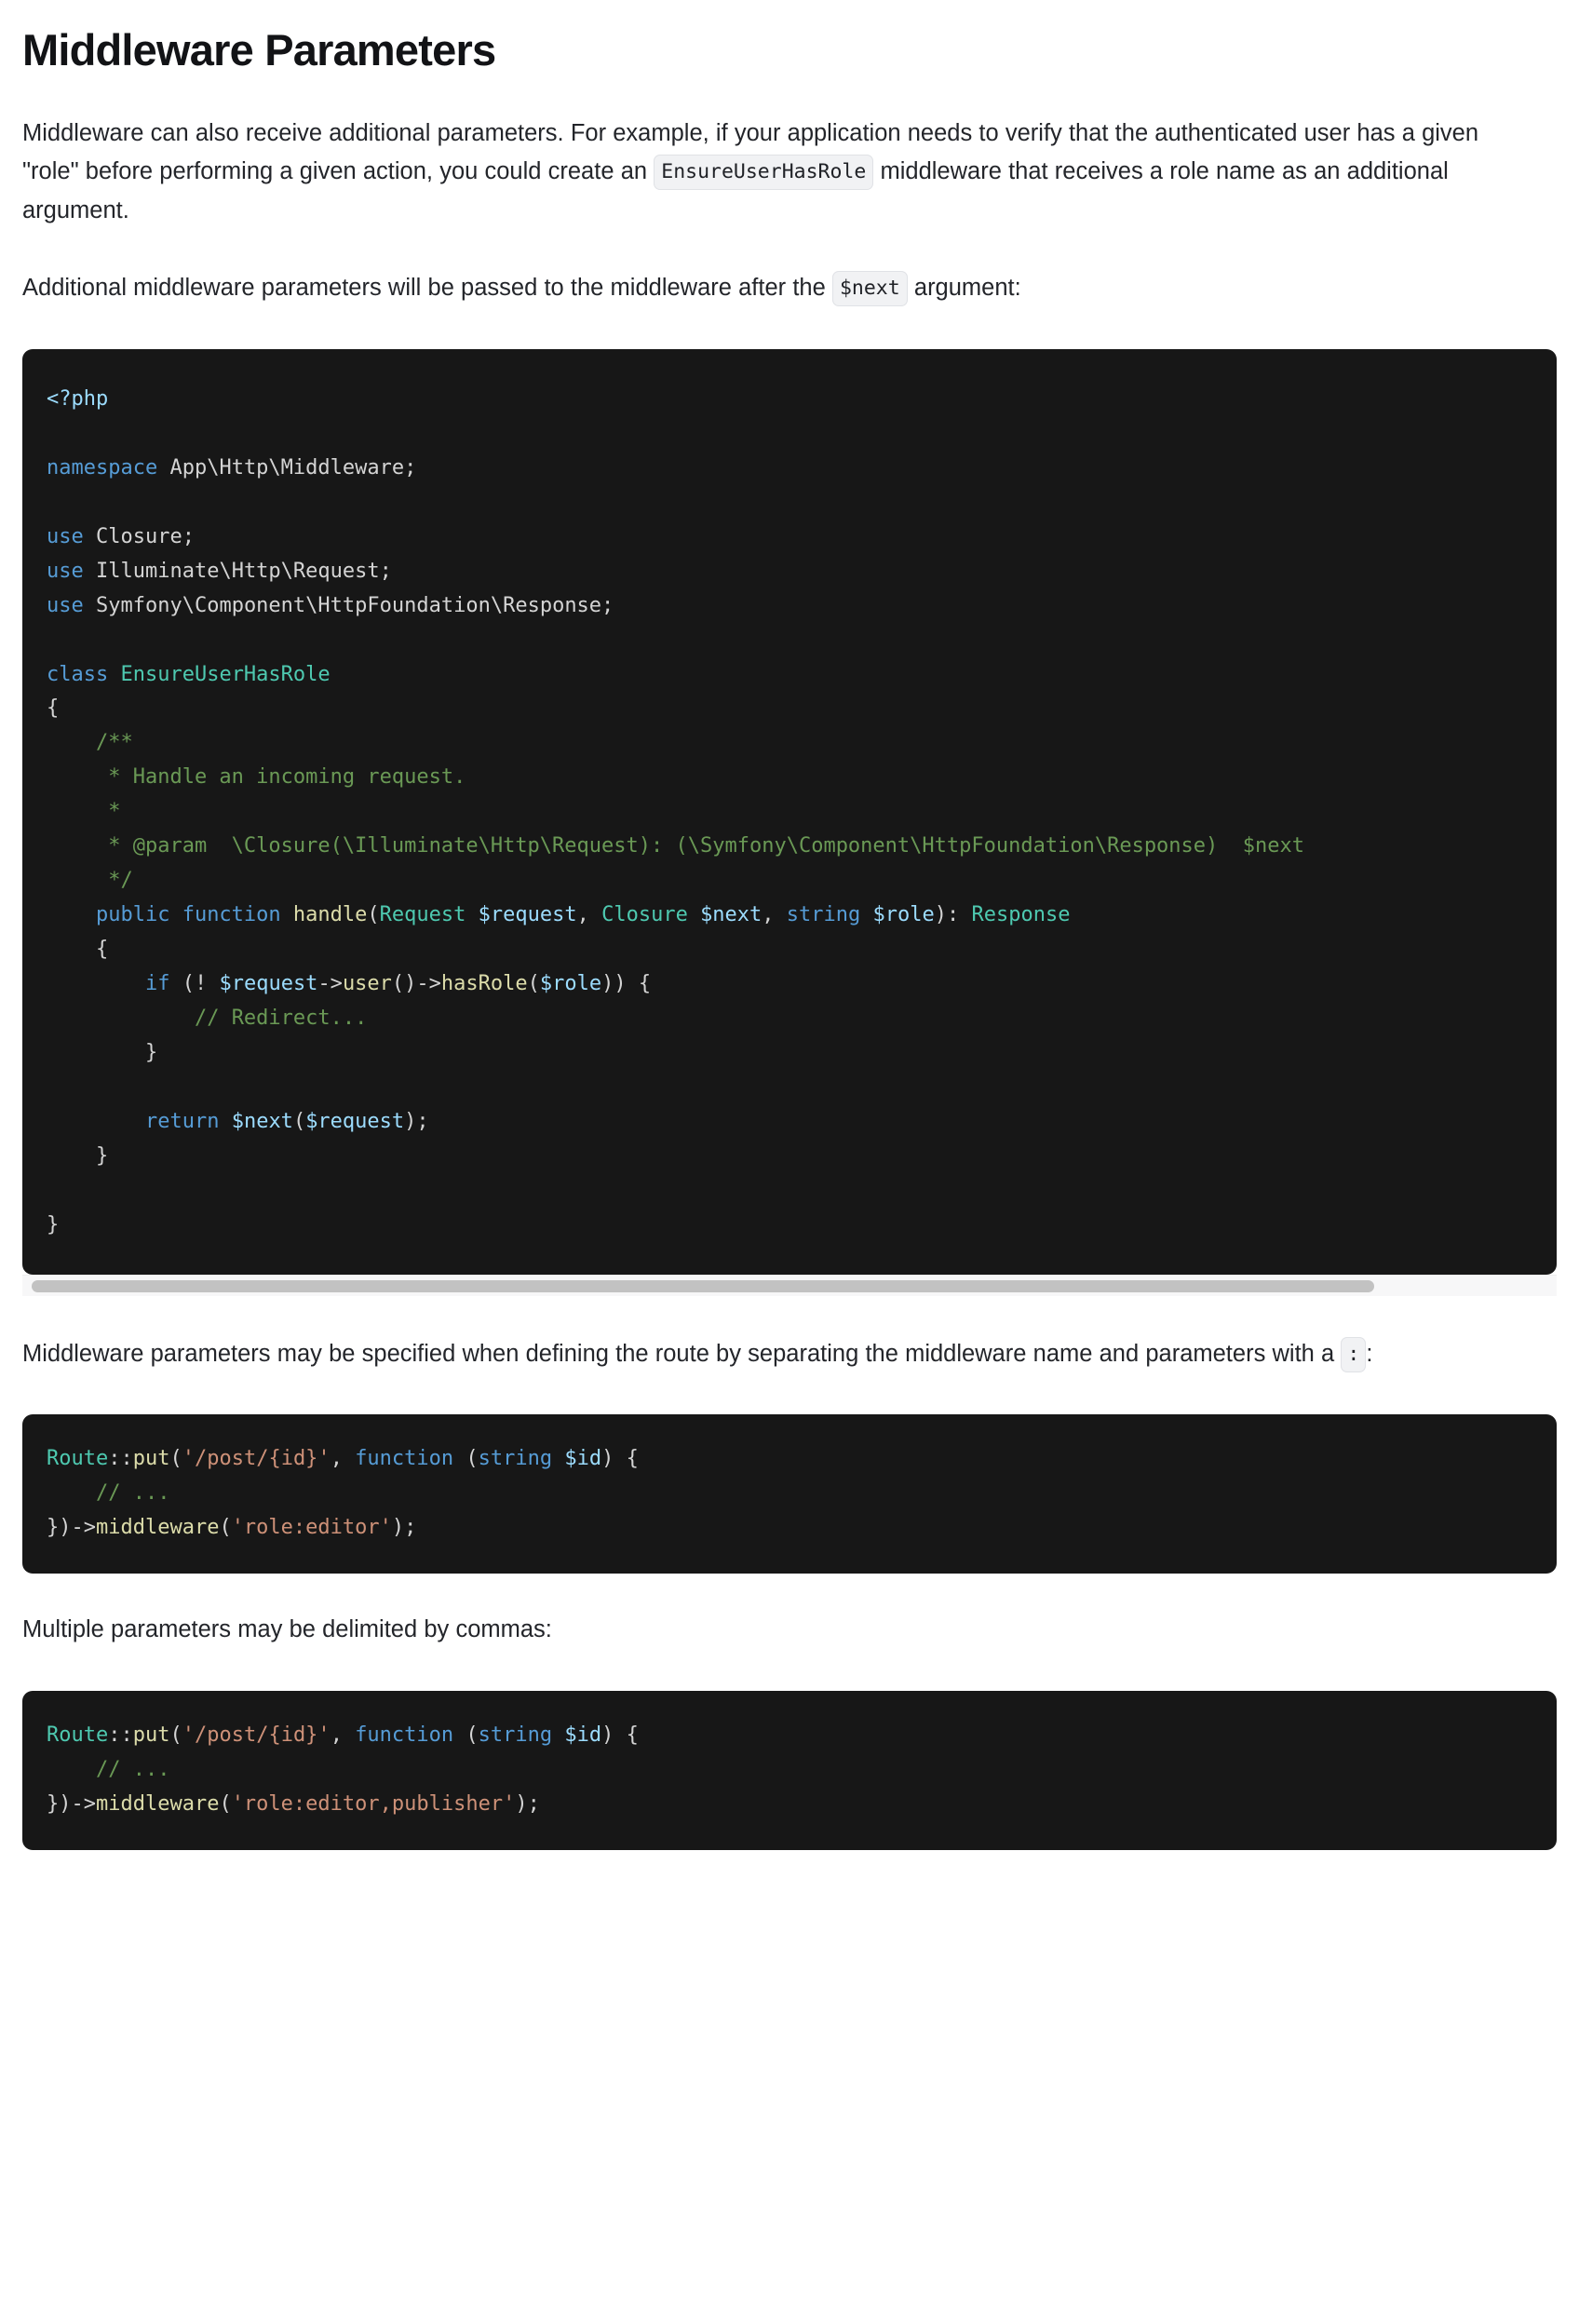  What do you see at coordinates (1354, 1354) in the screenshot?
I see `inline-code-colon: :` at bounding box center [1354, 1354].